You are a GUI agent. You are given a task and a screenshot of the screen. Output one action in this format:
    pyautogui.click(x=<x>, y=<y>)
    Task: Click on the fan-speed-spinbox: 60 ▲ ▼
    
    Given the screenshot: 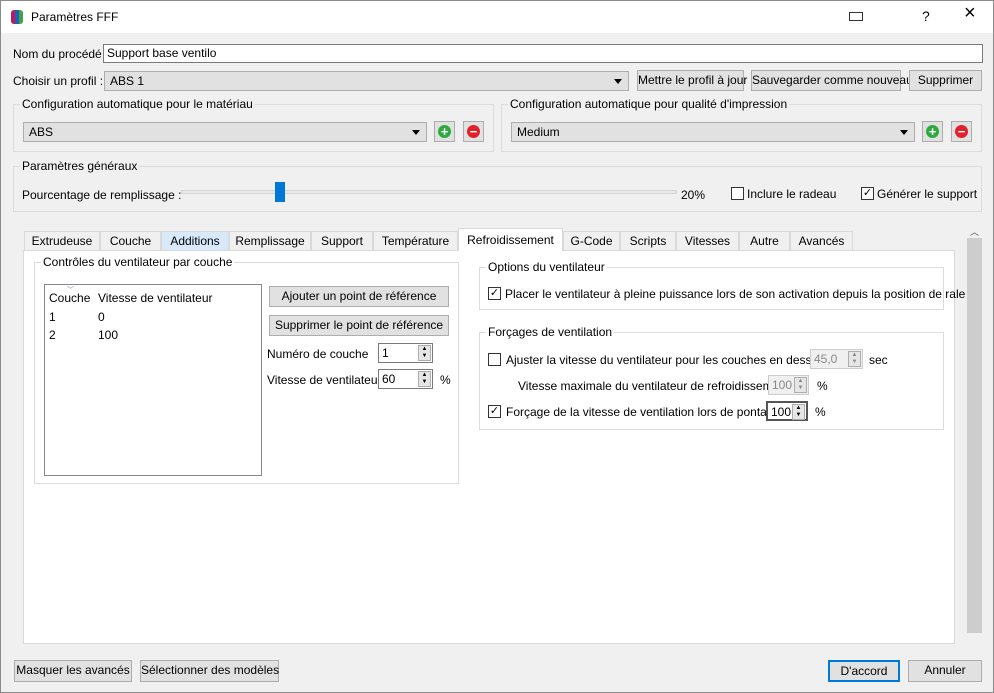 What is the action you would take?
    pyautogui.click(x=405, y=379)
    